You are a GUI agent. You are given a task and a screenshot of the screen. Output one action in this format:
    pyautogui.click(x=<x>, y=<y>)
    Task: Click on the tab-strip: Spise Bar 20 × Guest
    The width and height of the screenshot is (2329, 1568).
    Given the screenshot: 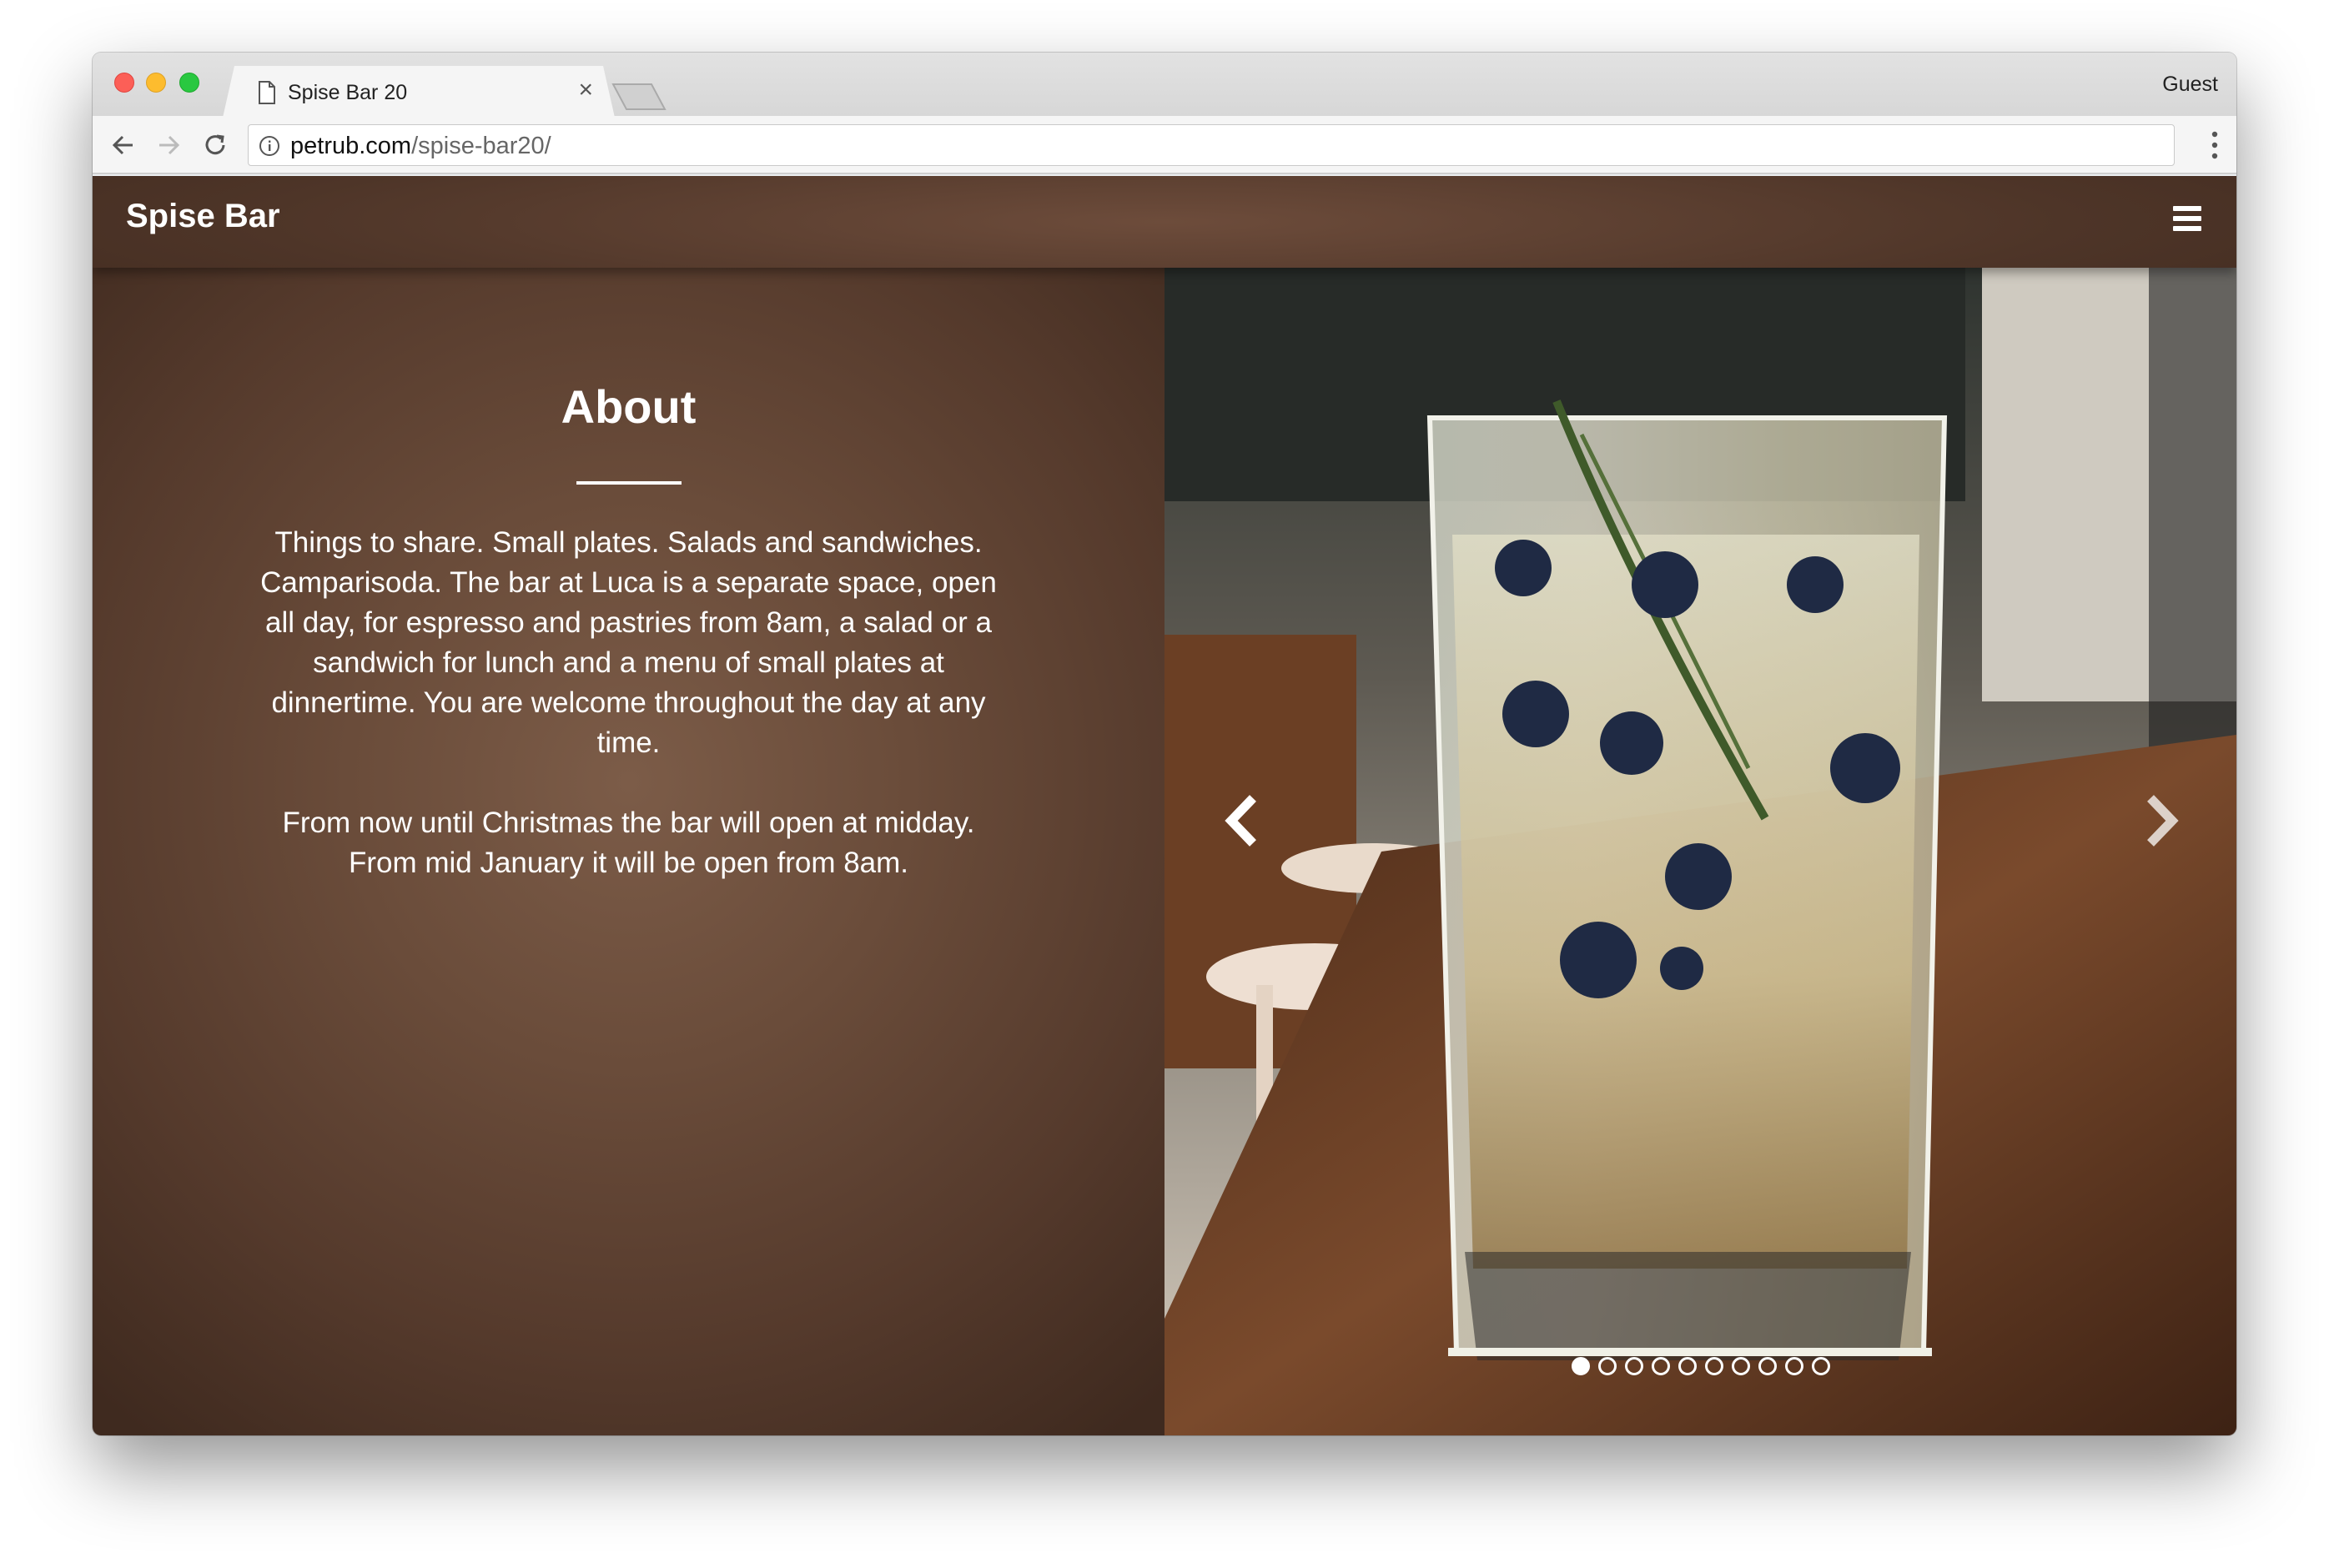 What is the action you would take?
    pyautogui.click(x=1164, y=84)
    